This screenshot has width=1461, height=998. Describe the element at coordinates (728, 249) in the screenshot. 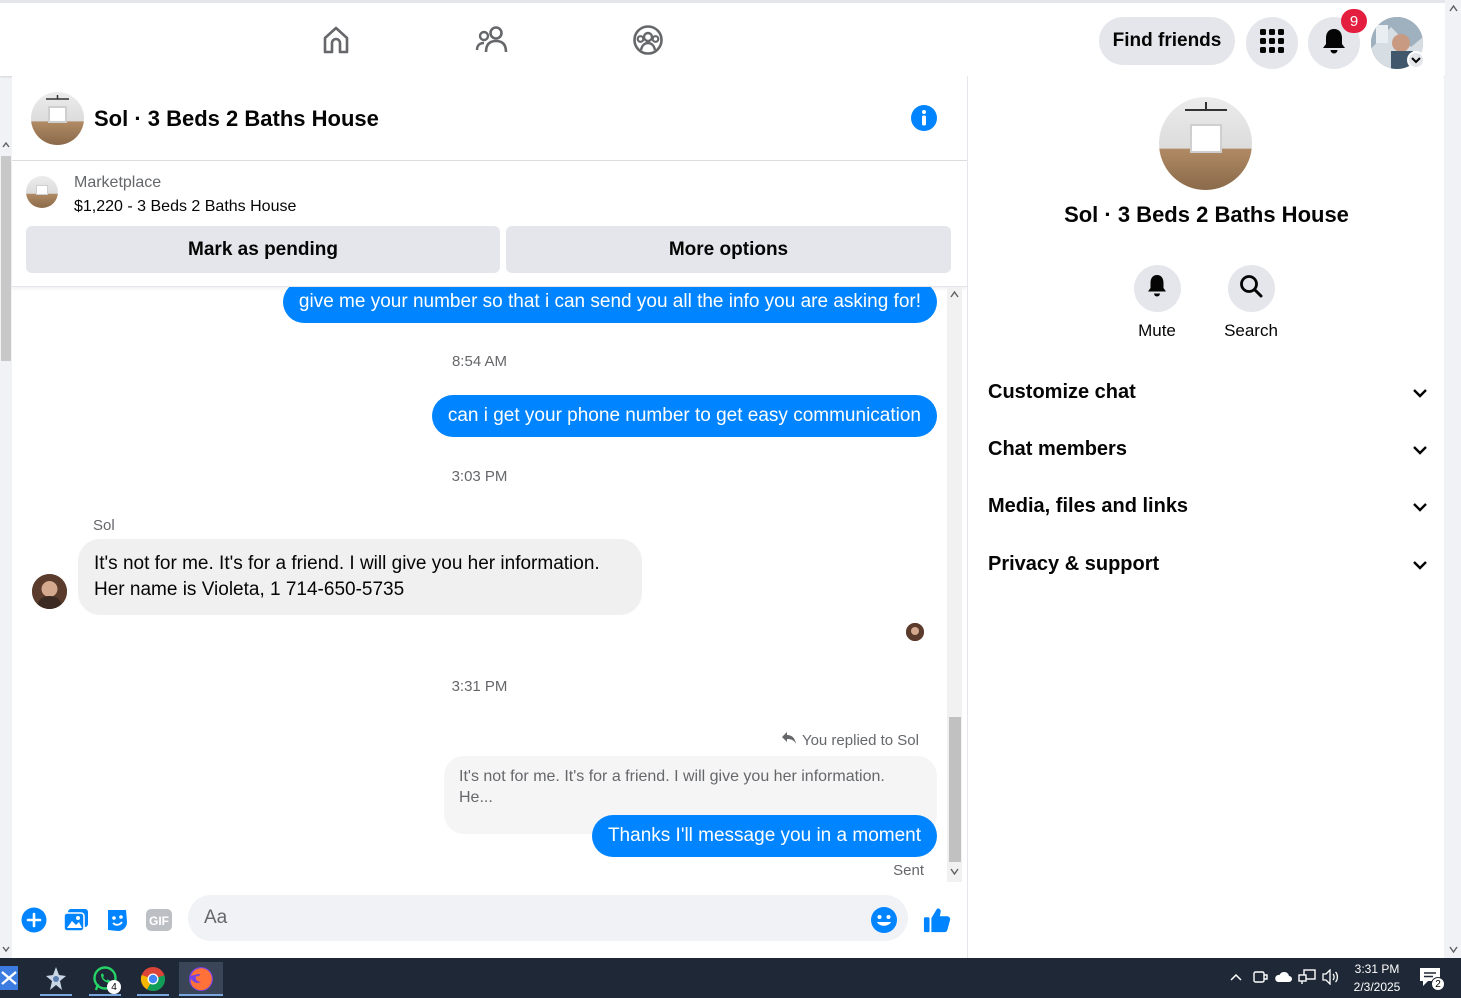

I see `more-options-button: More options` at that location.